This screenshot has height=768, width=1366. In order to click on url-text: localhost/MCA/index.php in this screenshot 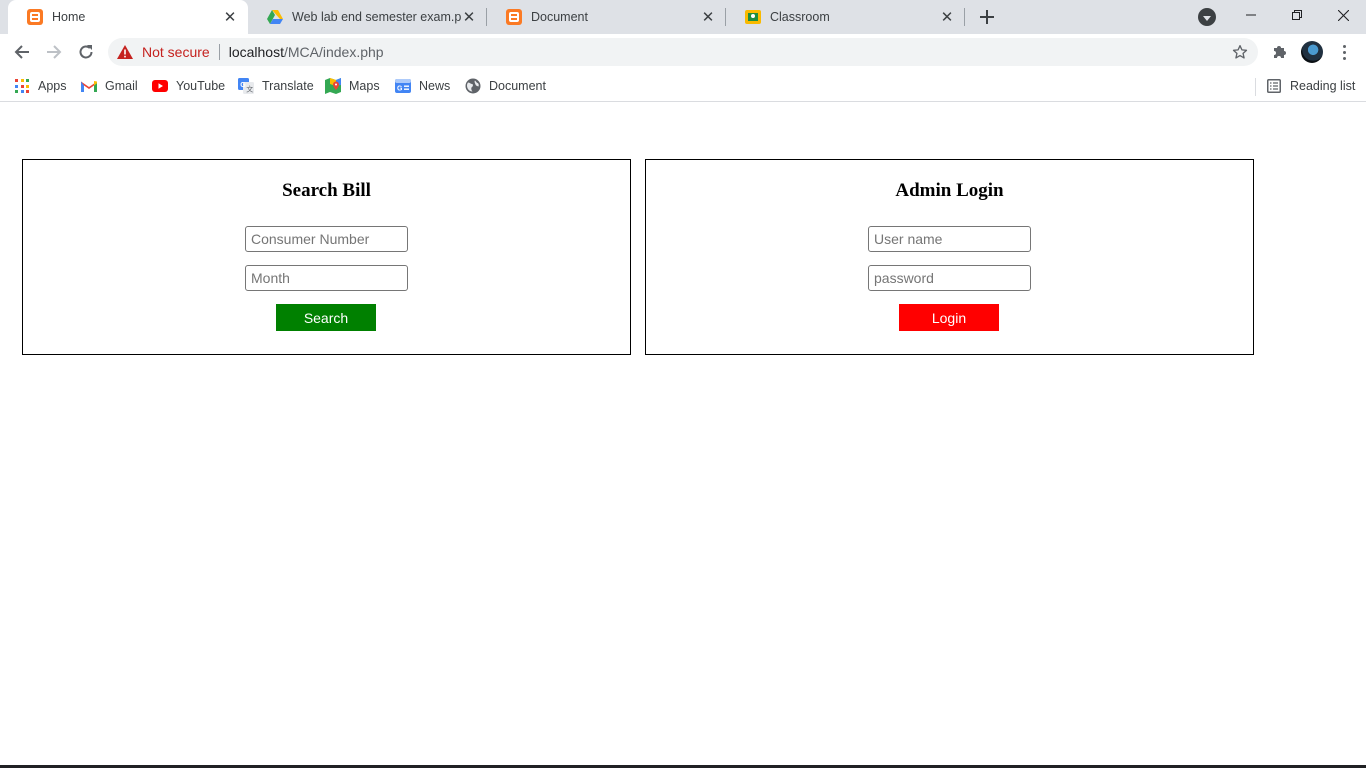, I will do `click(306, 52)`.